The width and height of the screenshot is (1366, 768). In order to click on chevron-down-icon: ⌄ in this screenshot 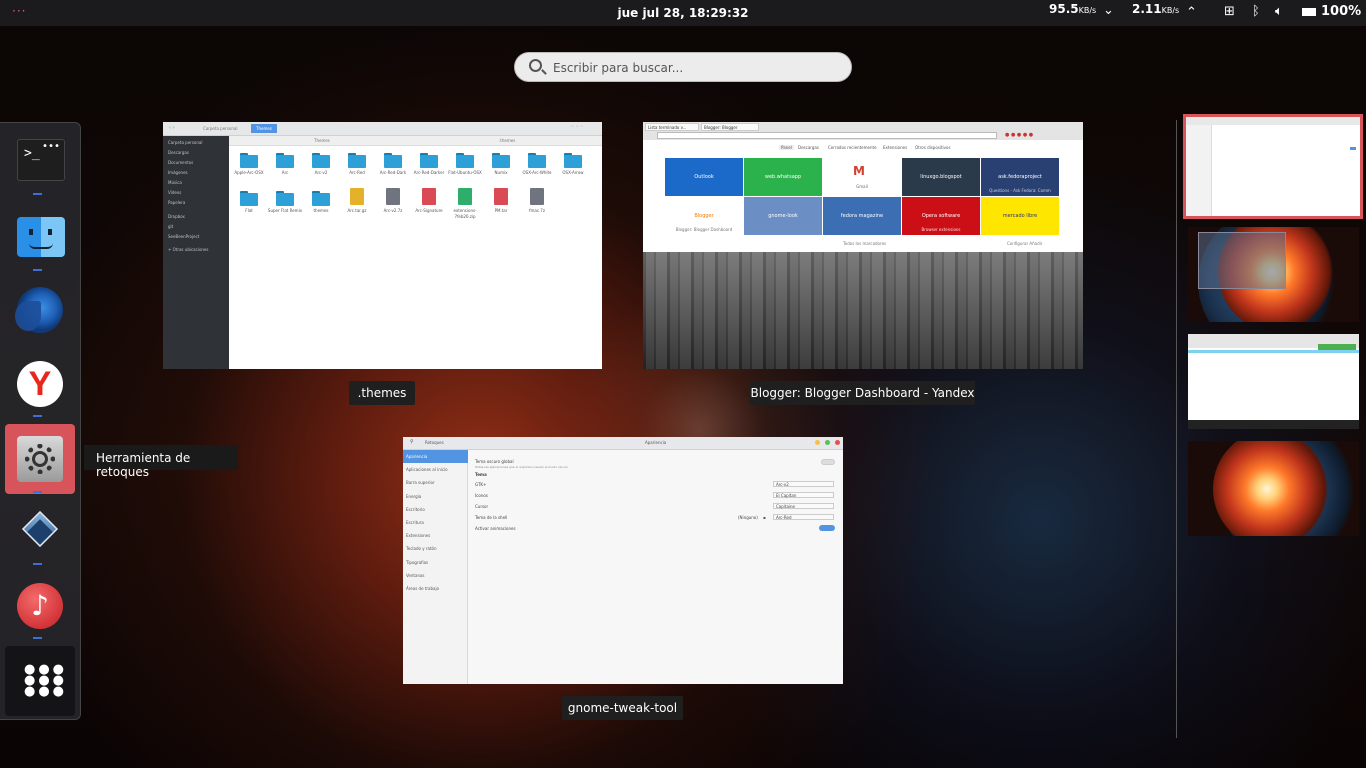, I will do `click(1108, 10)`.